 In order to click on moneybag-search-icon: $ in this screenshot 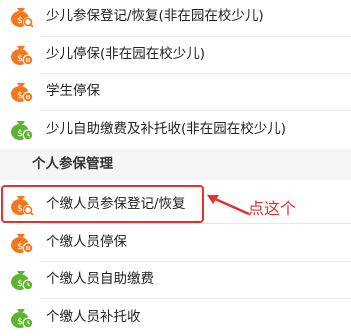, I will do `click(22, 18)`.